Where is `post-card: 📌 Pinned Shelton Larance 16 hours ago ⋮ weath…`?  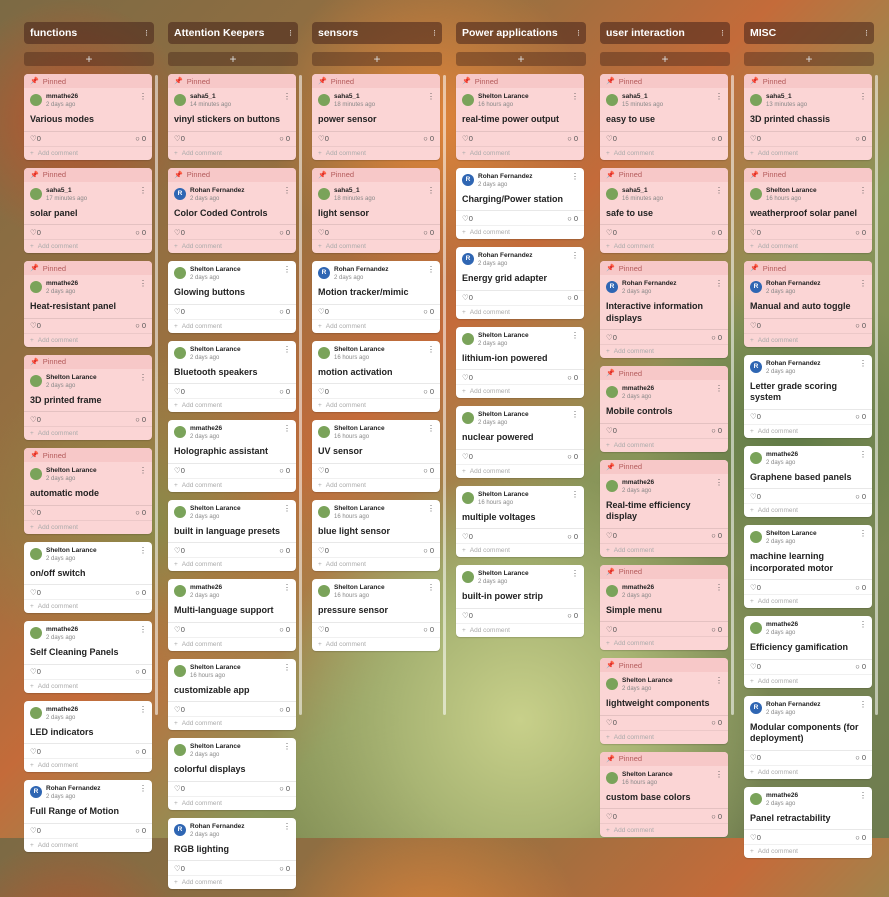 post-card: 📌 Pinned Shelton Larance 16 hours ago ⋮ weath… is located at coordinates (808, 210).